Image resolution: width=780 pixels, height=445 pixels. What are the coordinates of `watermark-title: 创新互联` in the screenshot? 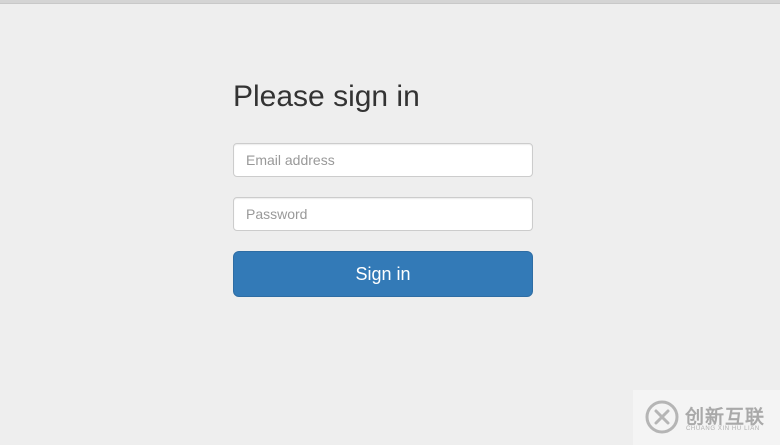 It's located at (725, 417).